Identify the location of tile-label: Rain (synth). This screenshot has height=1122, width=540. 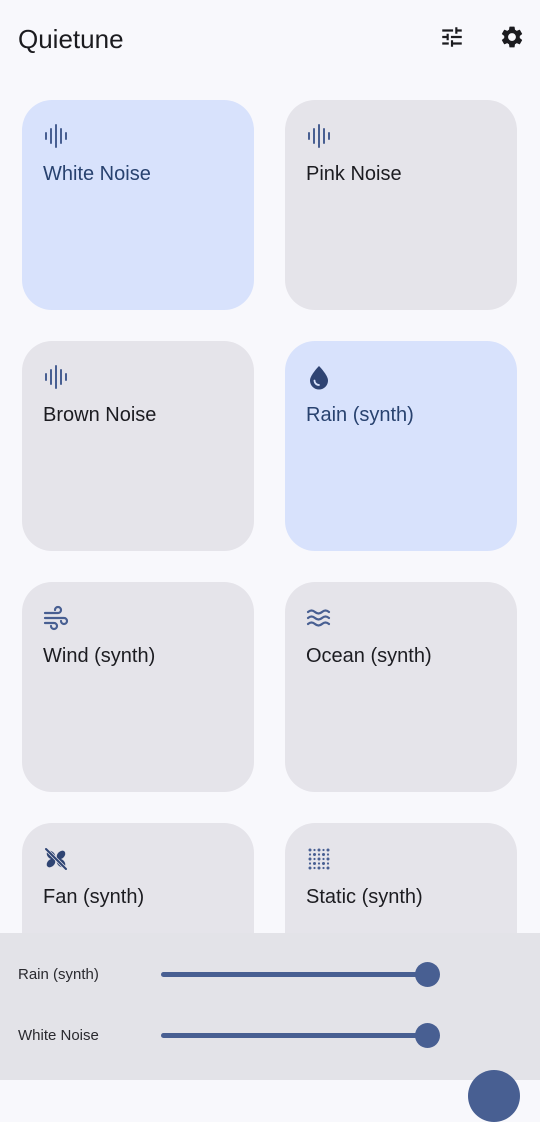
(360, 415).